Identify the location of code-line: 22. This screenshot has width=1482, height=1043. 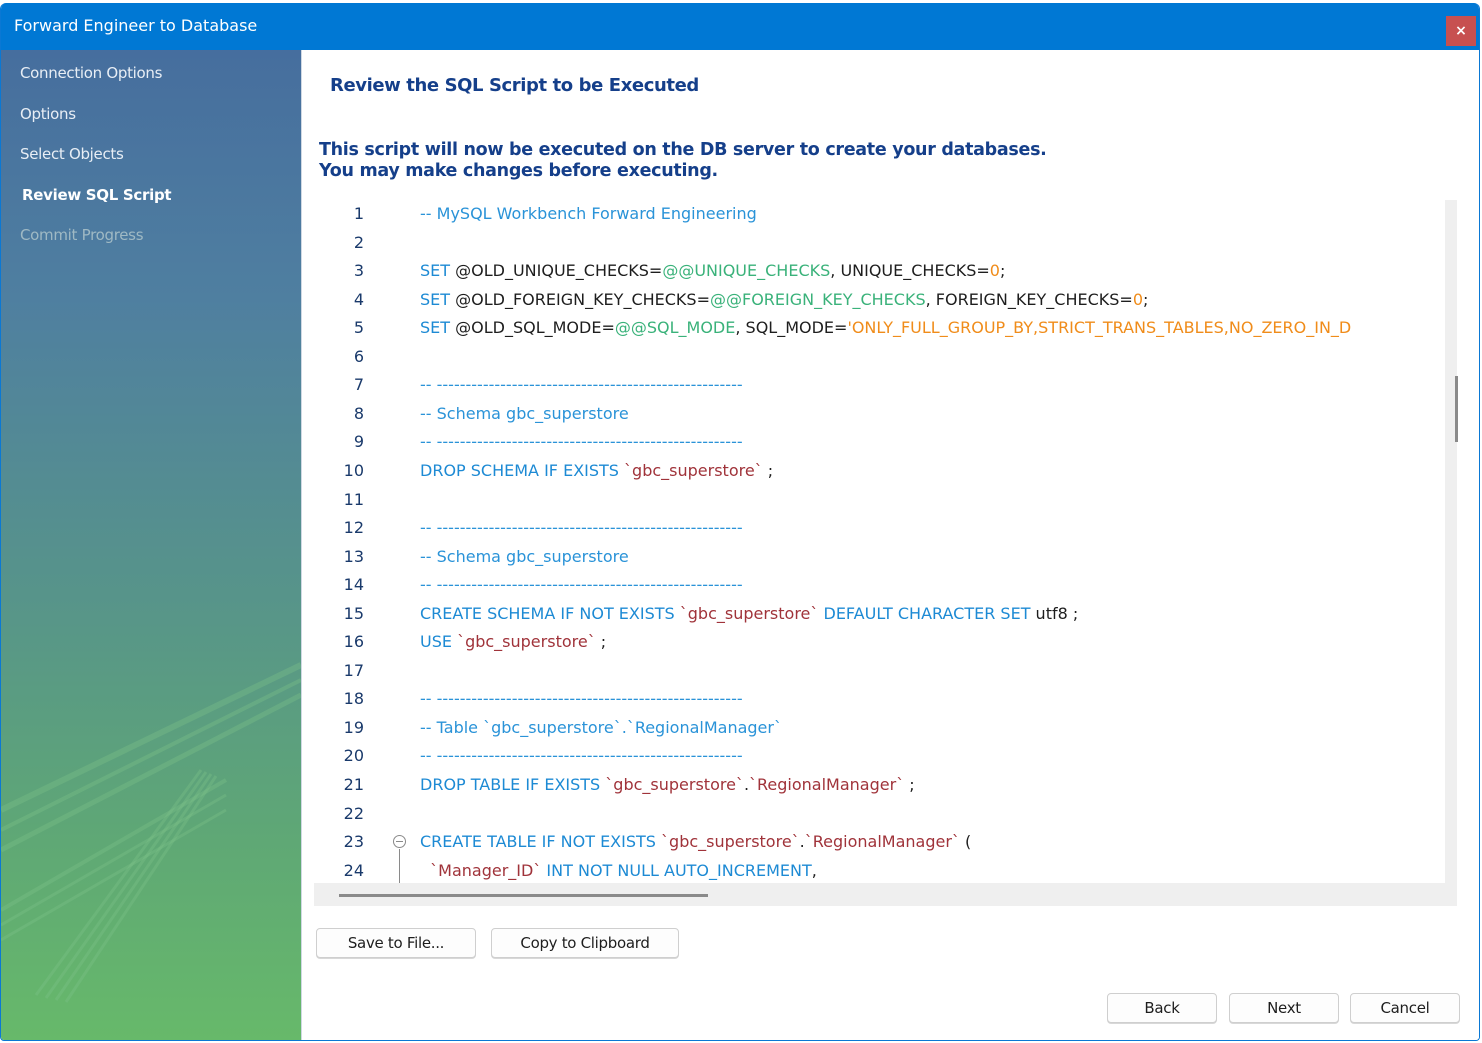
(879, 814).